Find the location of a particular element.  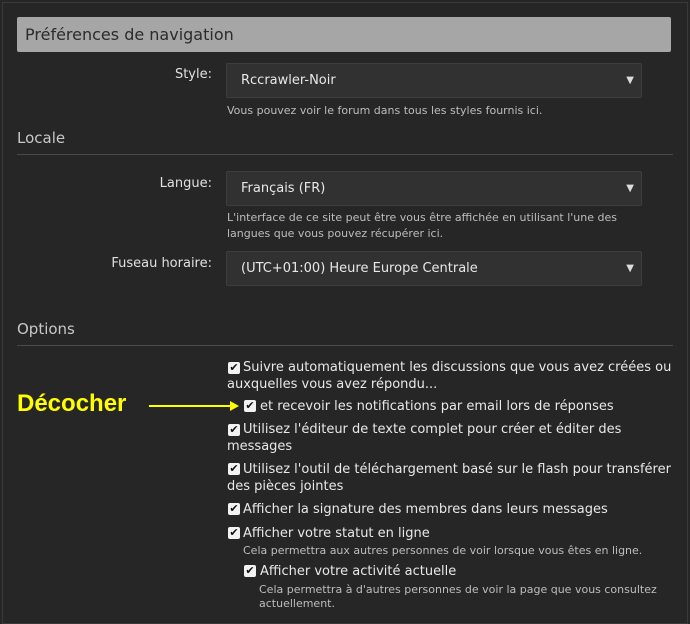

section-title-options: Options is located at coordinates (46, 329).